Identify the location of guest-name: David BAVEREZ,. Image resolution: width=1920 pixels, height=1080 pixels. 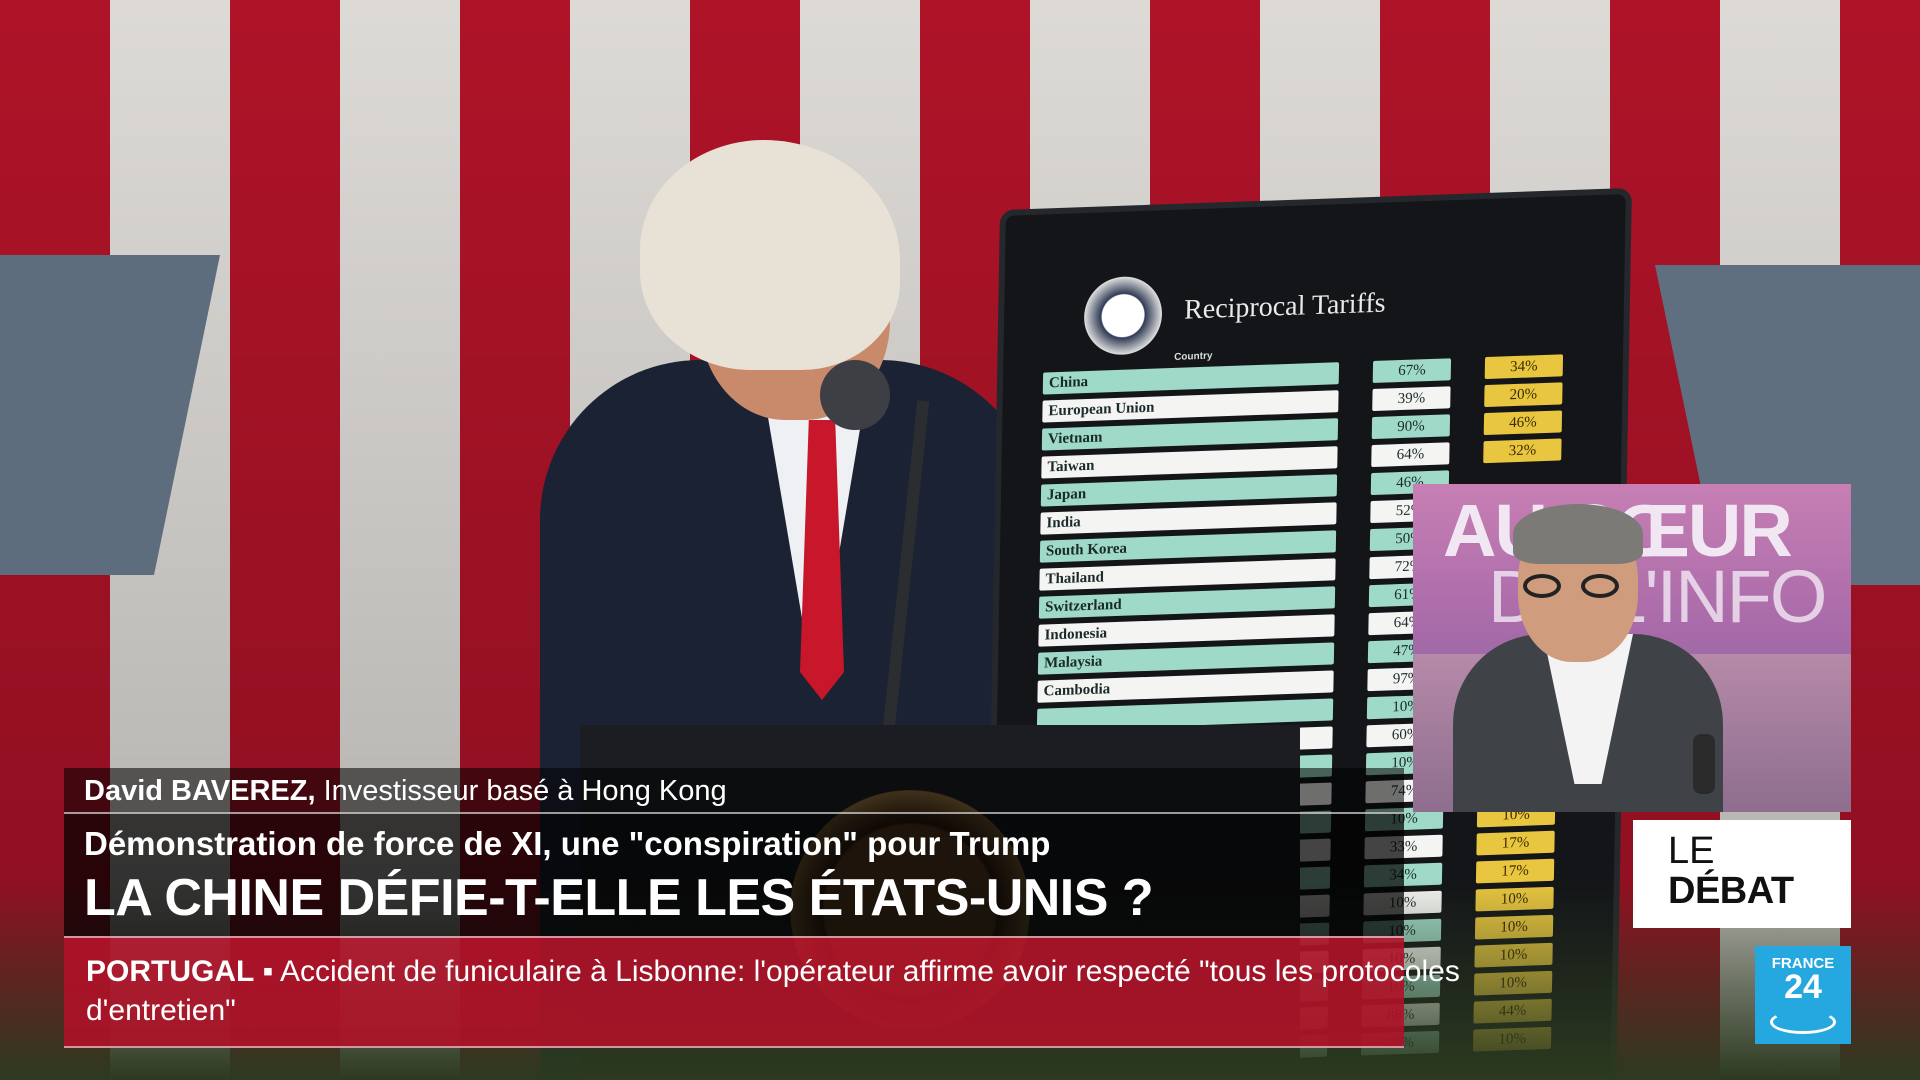
(200, 791).